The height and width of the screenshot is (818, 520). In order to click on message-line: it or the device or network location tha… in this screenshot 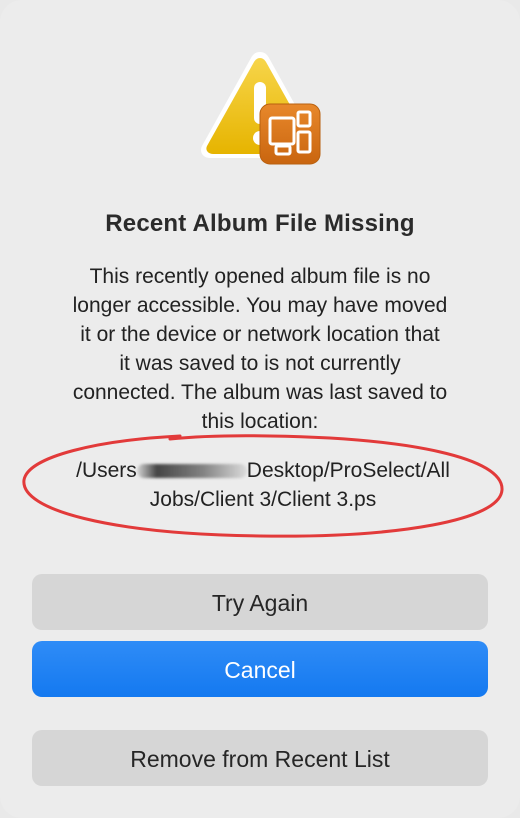, I will do `click(260, 334)`.